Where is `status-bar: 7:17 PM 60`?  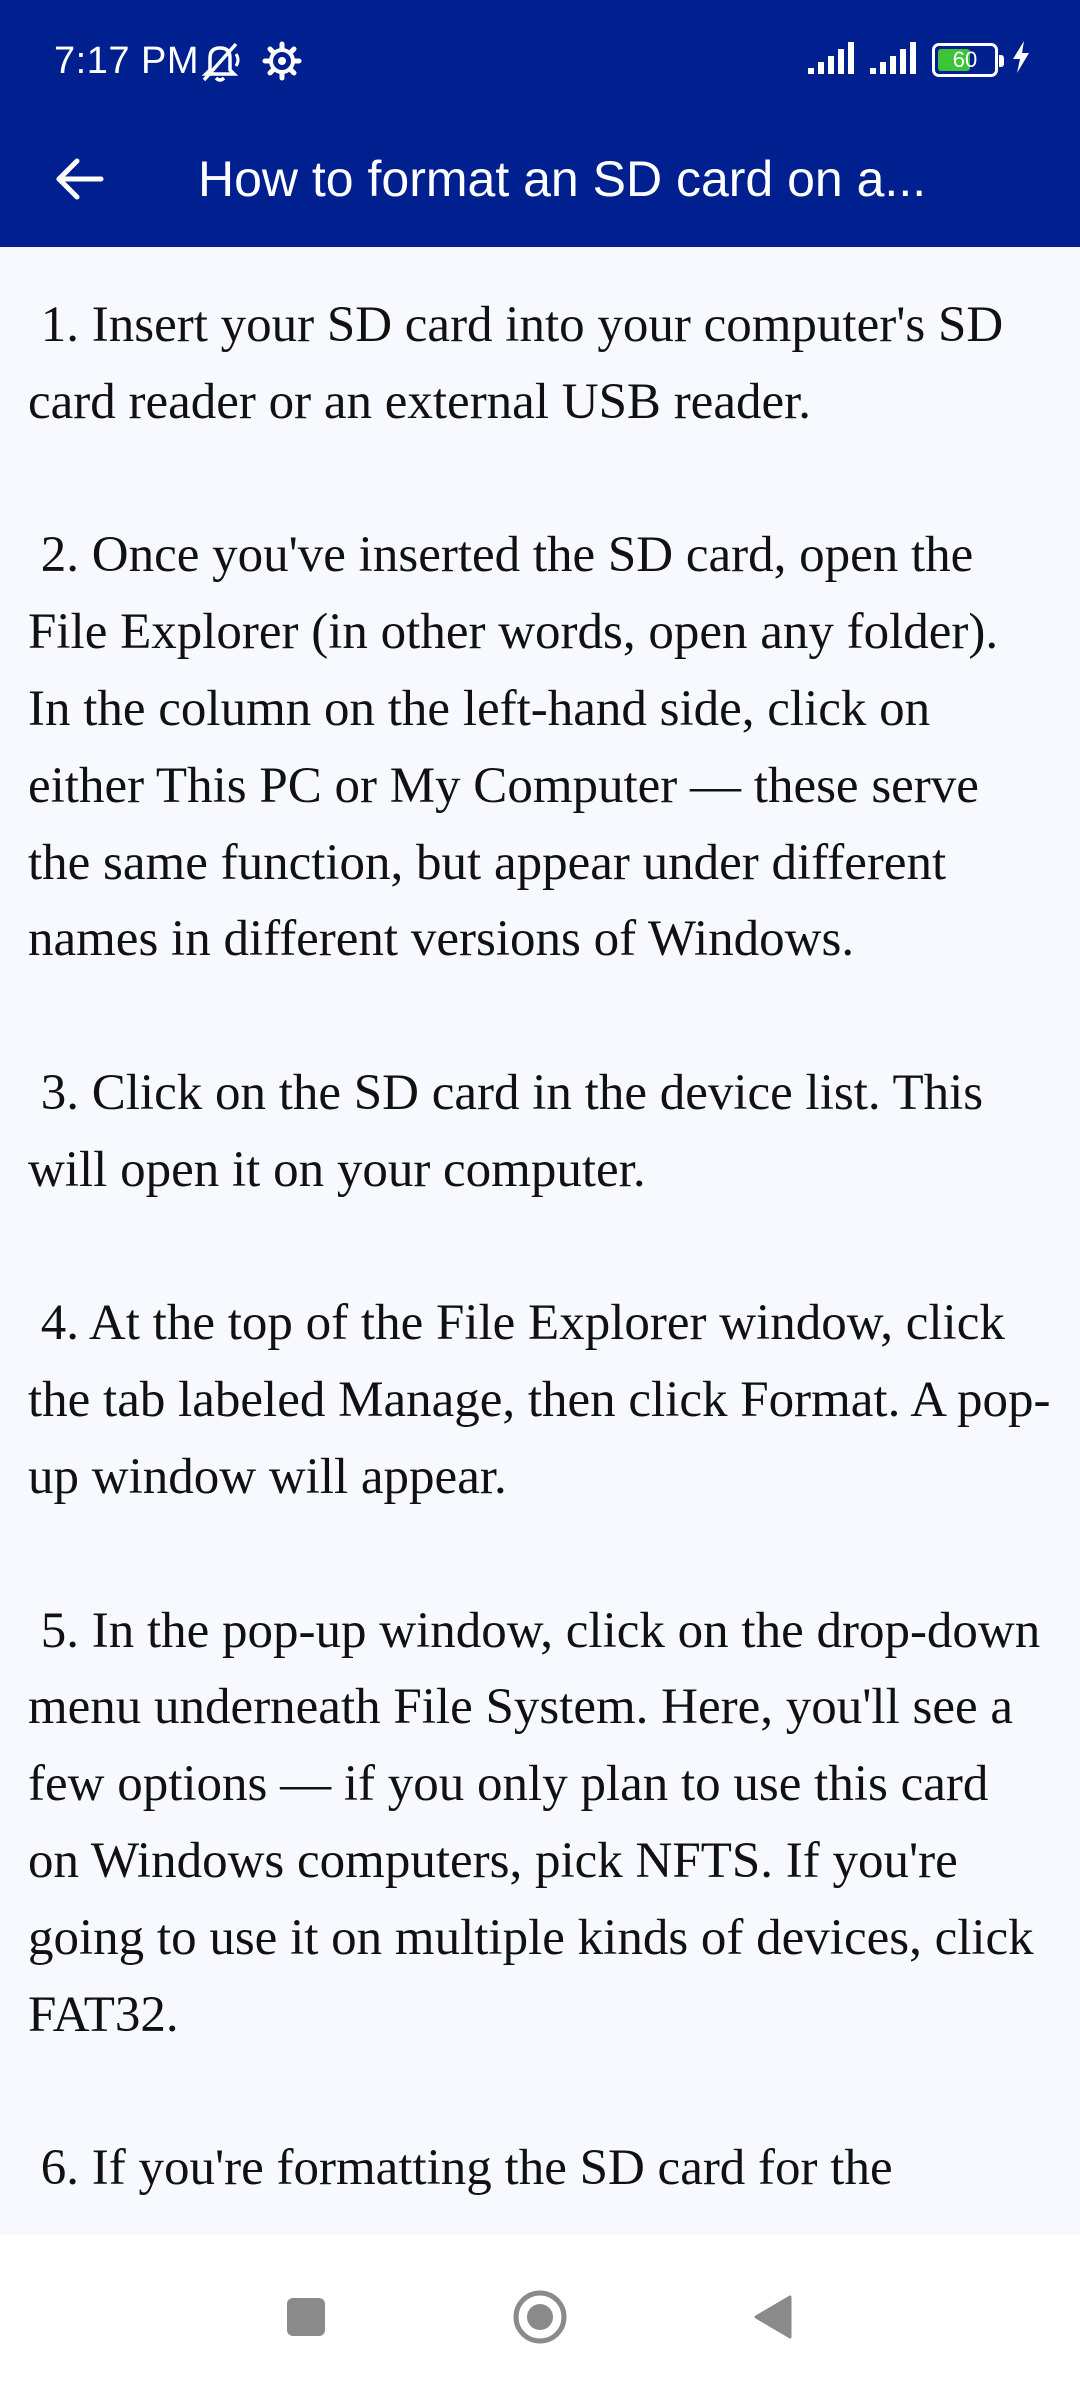 status-bar: 7:17 PM 60 is located at coordinates (540, 60).